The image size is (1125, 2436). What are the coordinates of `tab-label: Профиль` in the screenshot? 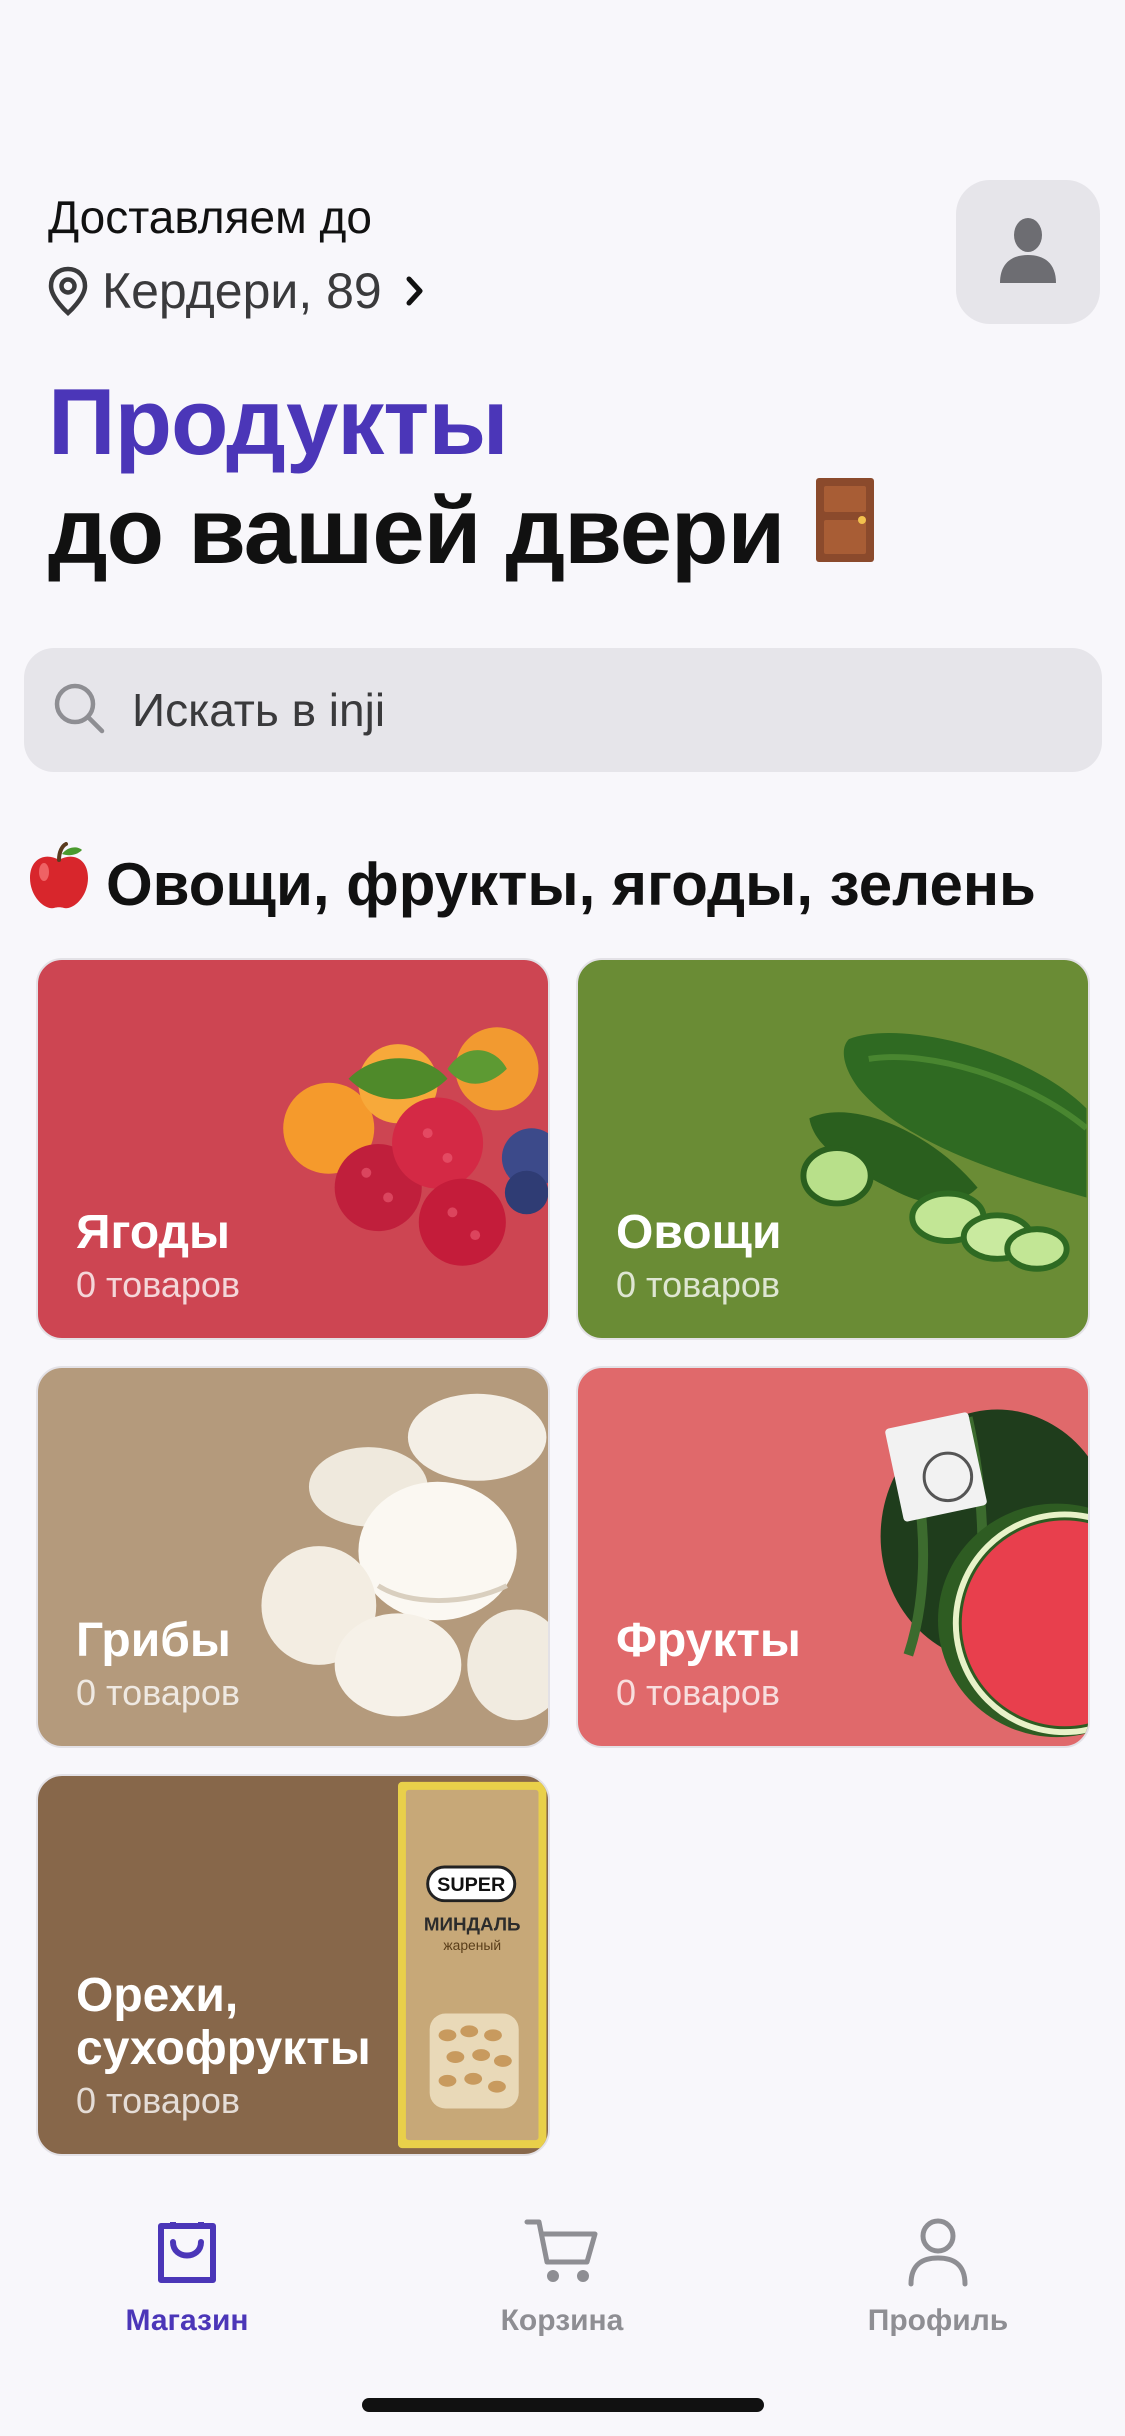 It's located at (938, 2320).